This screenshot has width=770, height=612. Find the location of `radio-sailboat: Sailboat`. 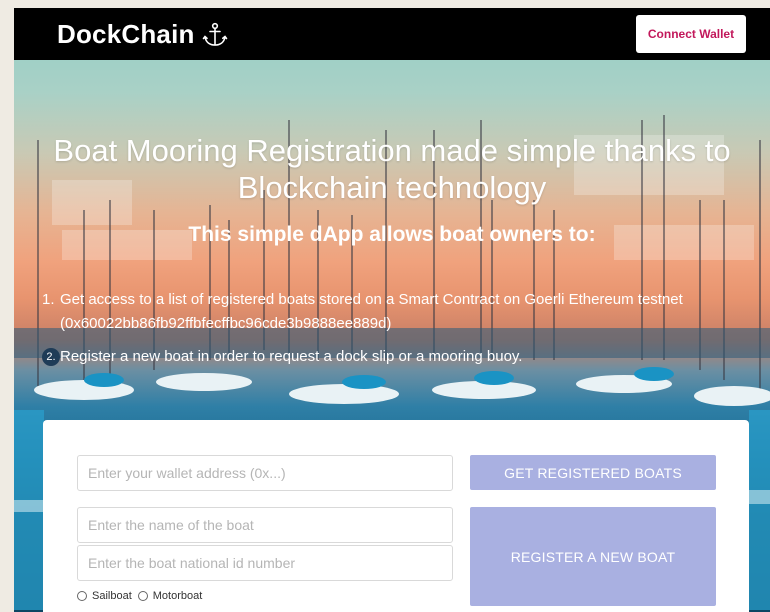

radio-sailboat: Sailboat is located at coordinates (104, 596).